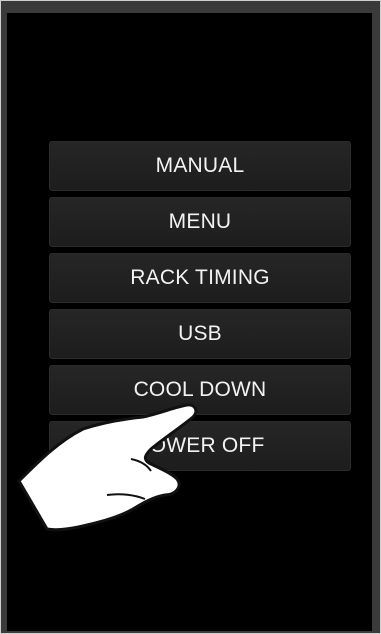 The height and width of the screenshot is (634, 381). Describe the element at coordinates (200, 166) in the screenshot. I see `manual-button: MANUAL` at that location.